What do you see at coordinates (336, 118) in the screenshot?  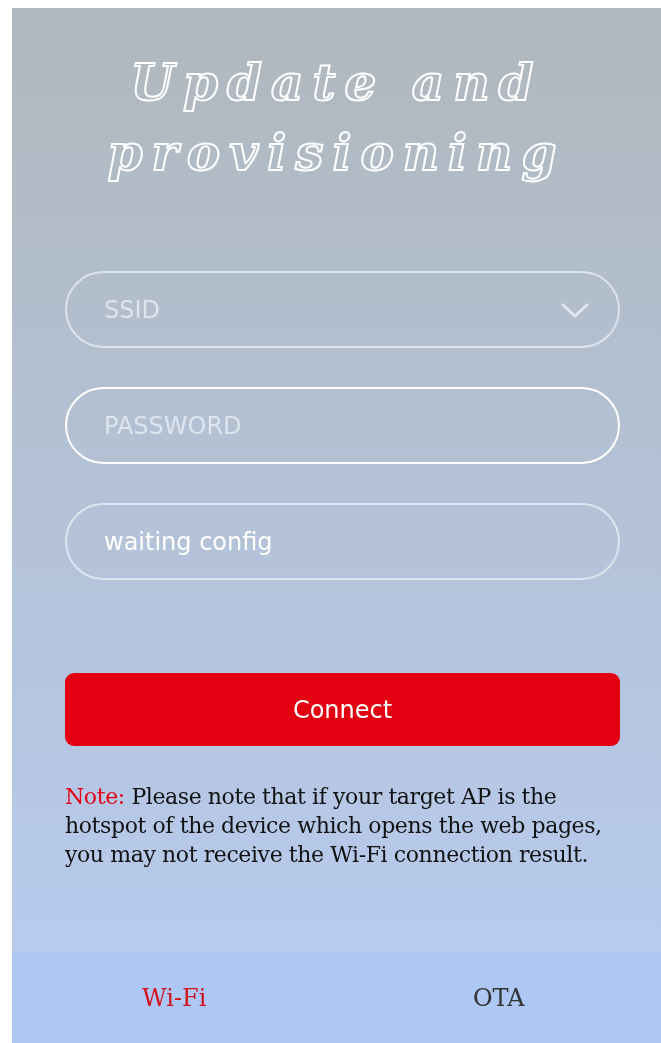 I see `page-title: Update and provisioning` at bounding box center [336, 118].